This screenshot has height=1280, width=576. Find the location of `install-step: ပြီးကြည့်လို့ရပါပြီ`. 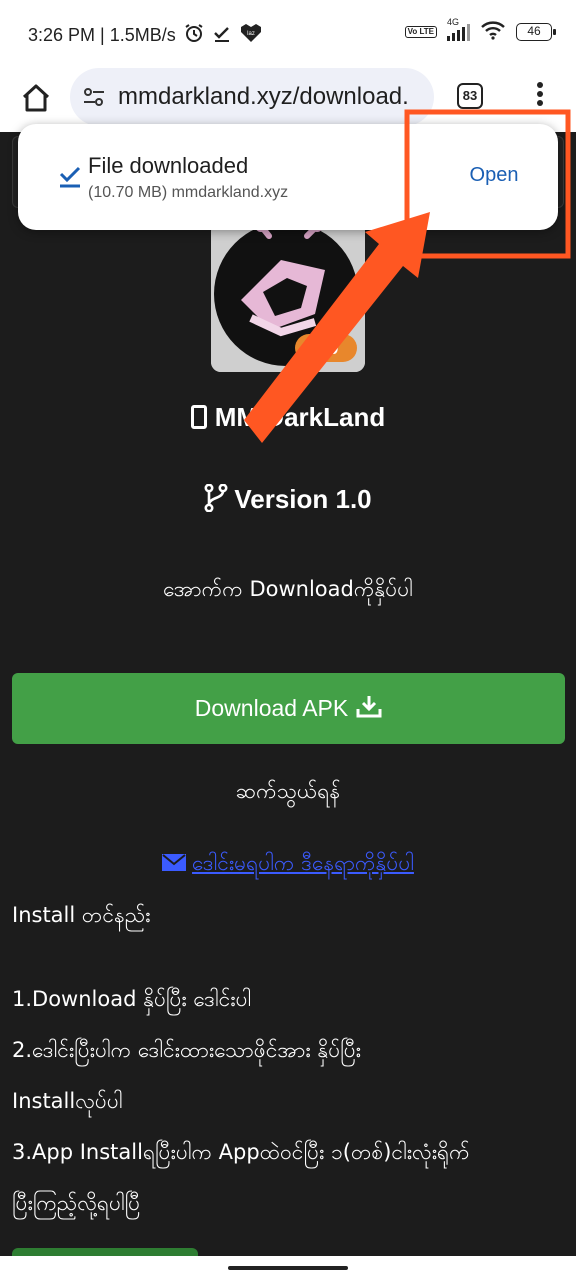

install-step: ပြီးကြည့်လို့ရပါပြီ is located at coordinates (76, 1203).